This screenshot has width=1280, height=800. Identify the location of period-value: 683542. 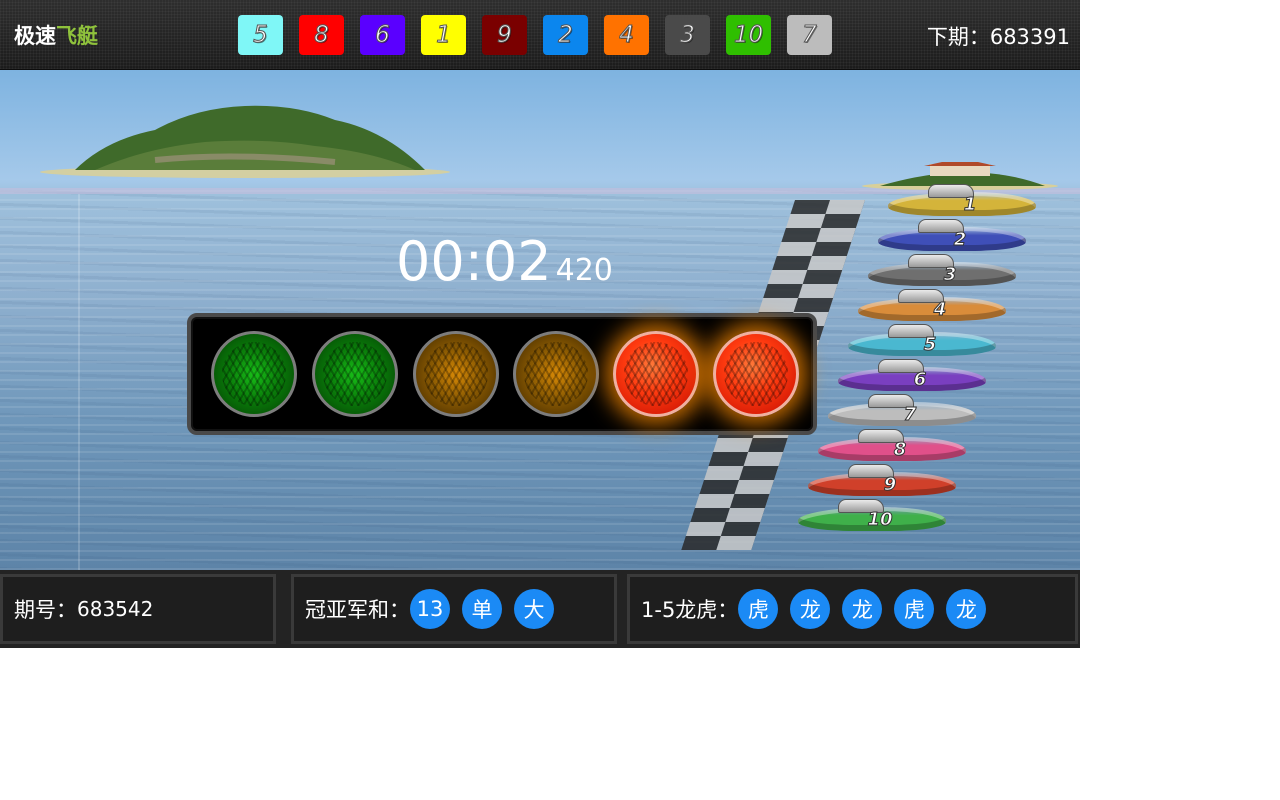
(115, 609).